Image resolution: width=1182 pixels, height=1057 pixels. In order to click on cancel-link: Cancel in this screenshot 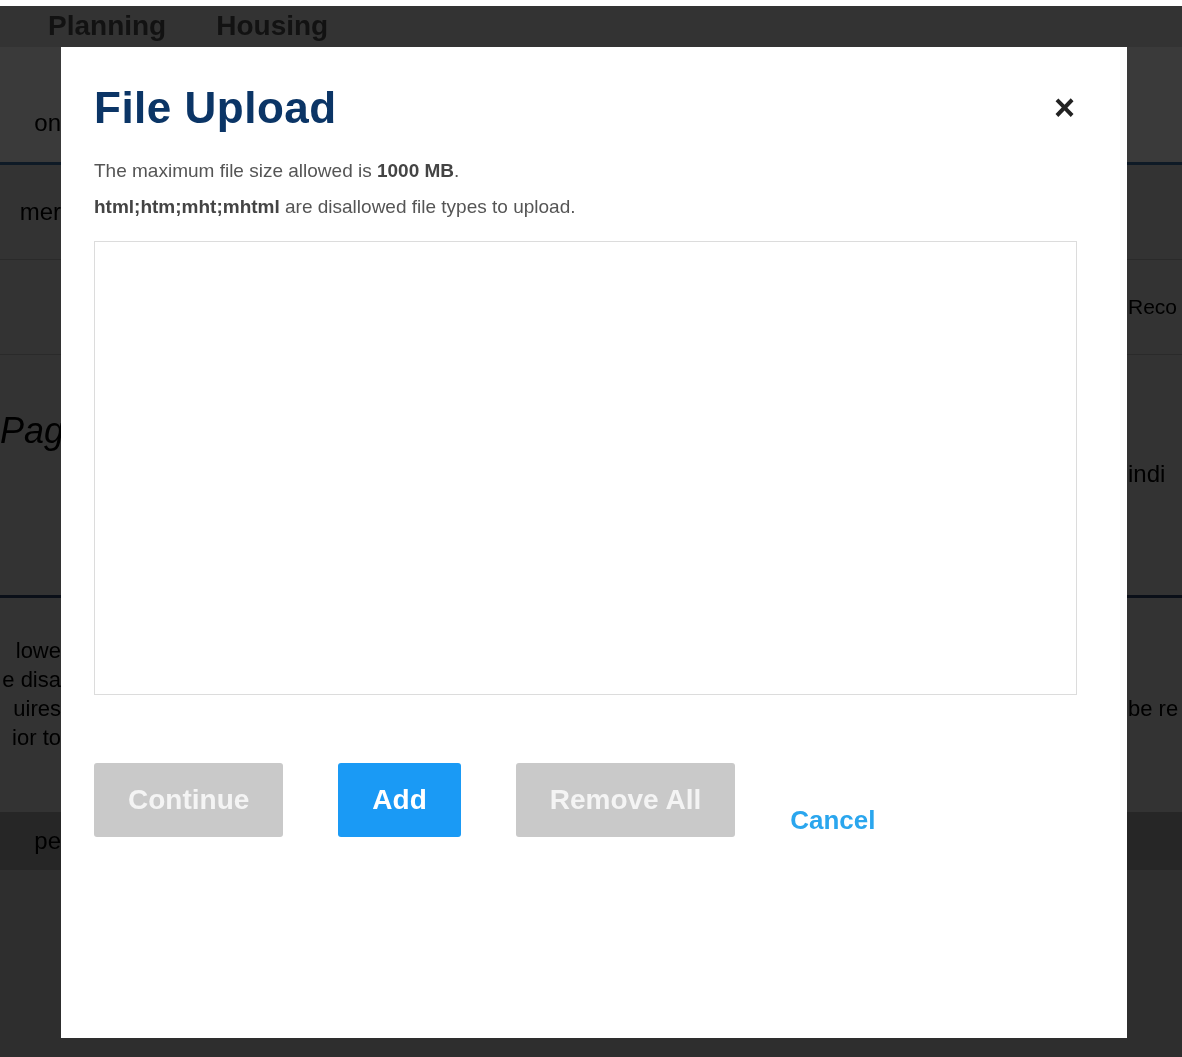, I will do `click(833, 820)`.